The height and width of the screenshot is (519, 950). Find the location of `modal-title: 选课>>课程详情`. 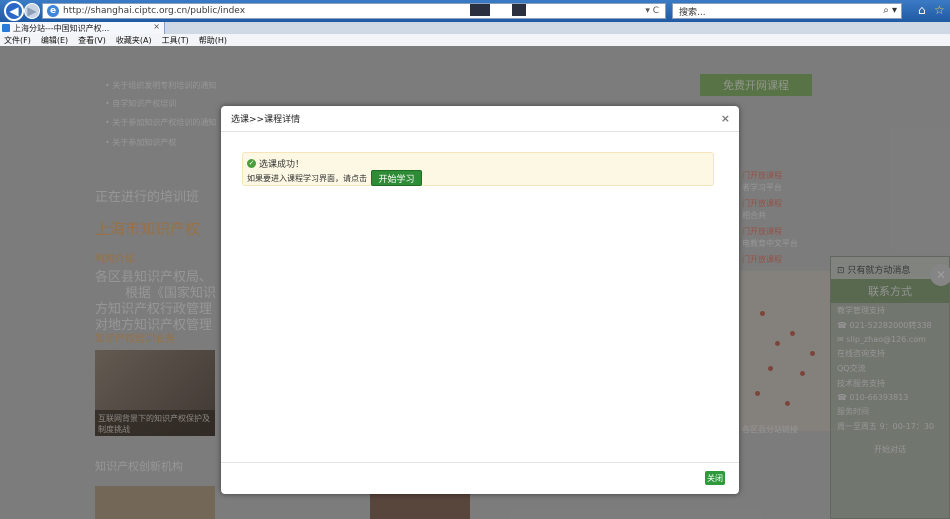

modal-title: 选课>>课程详情 is located at coordinates (266, 120).